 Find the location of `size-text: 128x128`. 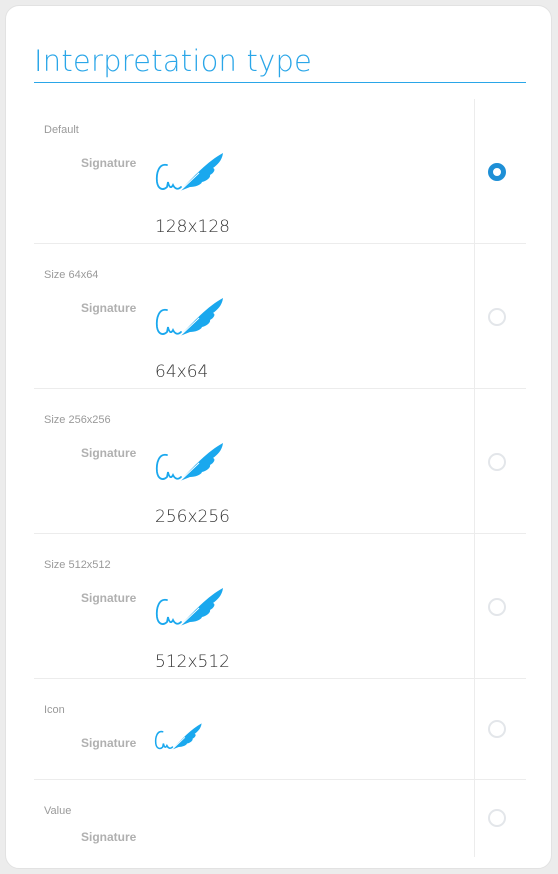

size-text: 128x128 is located at coordinates (192, 227).